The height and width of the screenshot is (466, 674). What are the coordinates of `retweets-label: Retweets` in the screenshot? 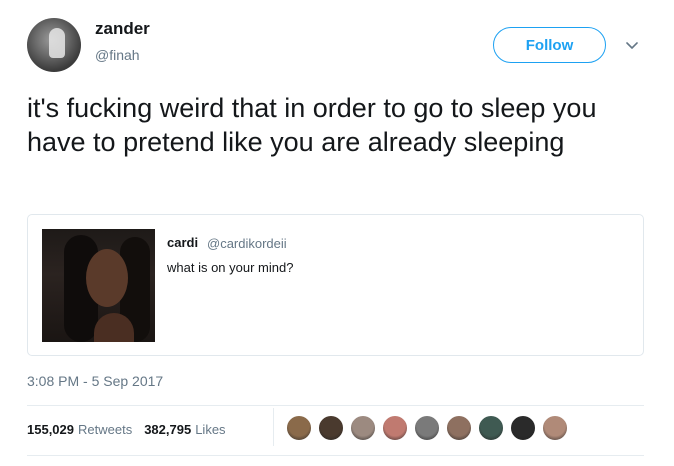 It's located at (105, 429).